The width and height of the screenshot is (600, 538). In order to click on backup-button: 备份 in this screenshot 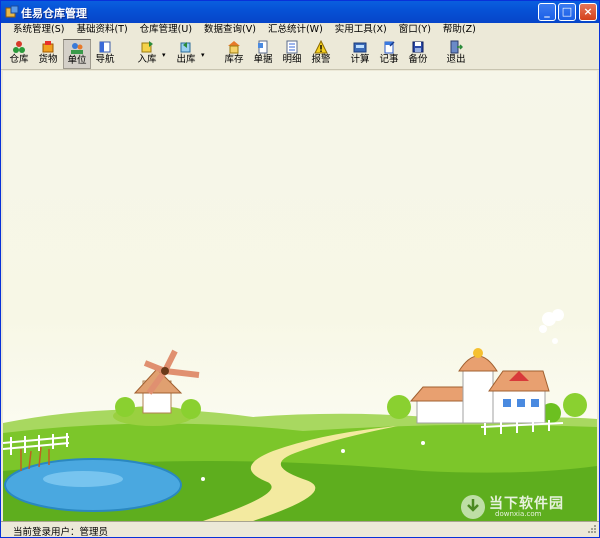, I will do `click(418, 54)`.